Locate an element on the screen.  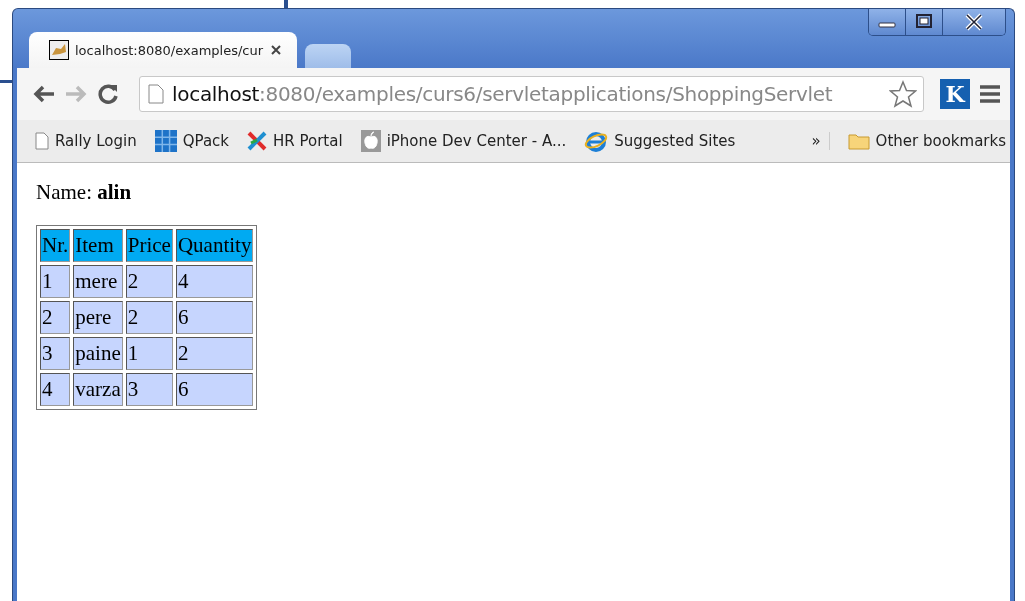
address-bar: localhost:8080/examples/curs6/servletapplications/ShoppingServlet is located at coordinates (531, 94).